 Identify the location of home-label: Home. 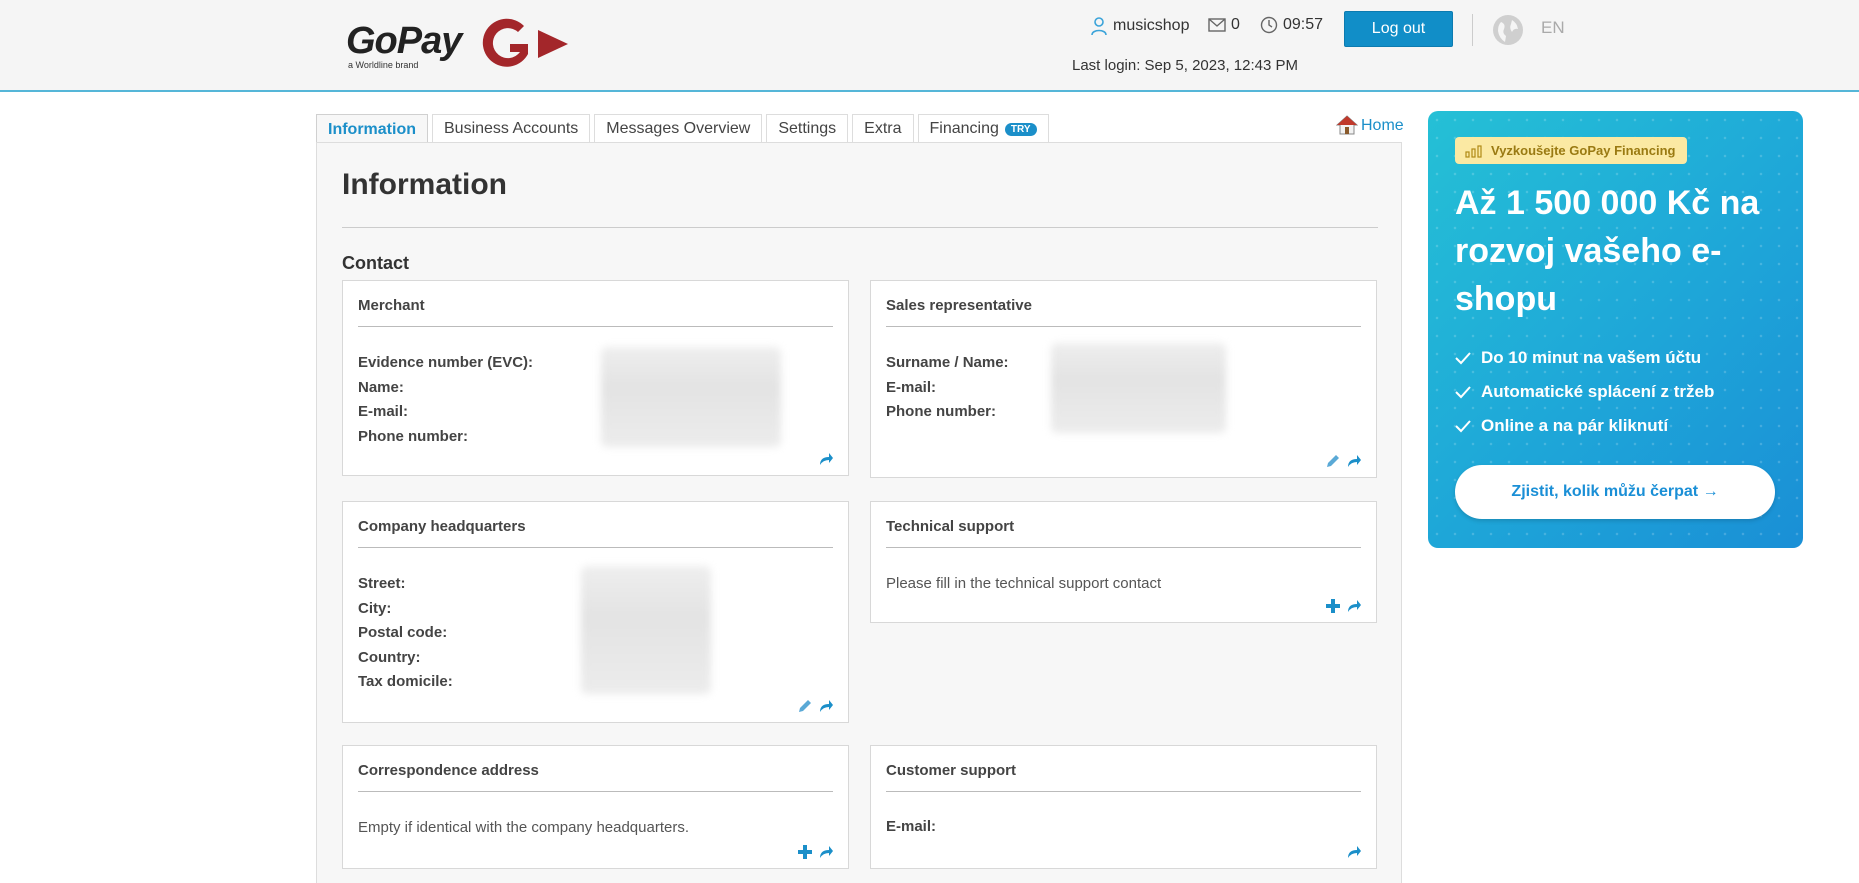
(1382, 125).